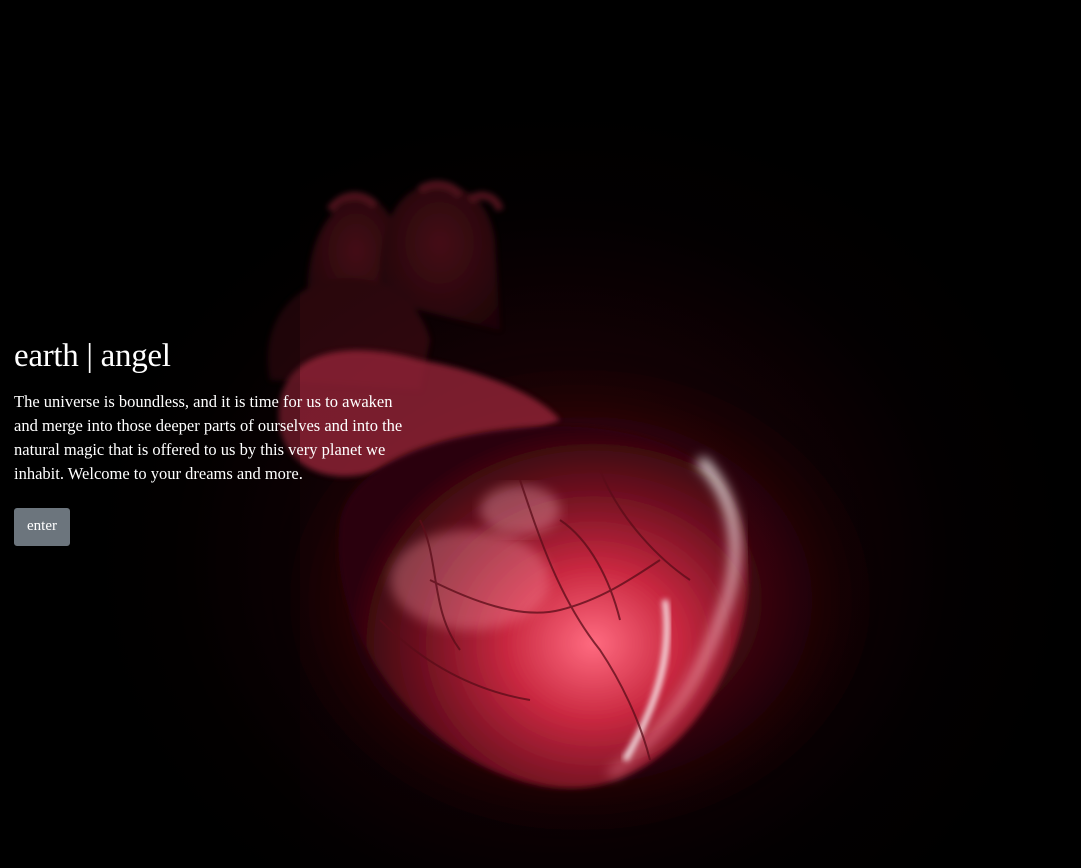 The width and height of the screenshot is (1081, 868). Describe the element at coordinates (92, 356) in the screenshot. I see `page-title: earth | angel` at that location.